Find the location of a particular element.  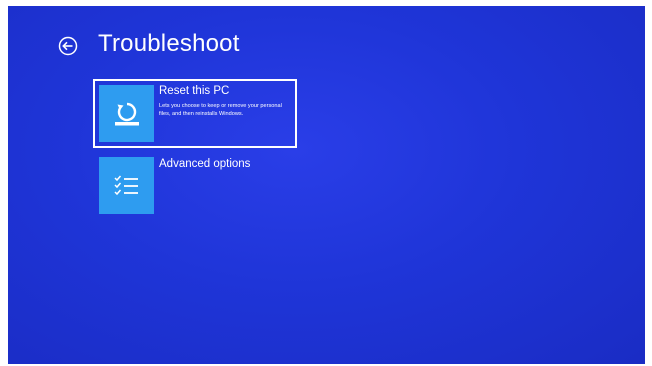

reset-pc-icon is located at coordinates (126, 113).